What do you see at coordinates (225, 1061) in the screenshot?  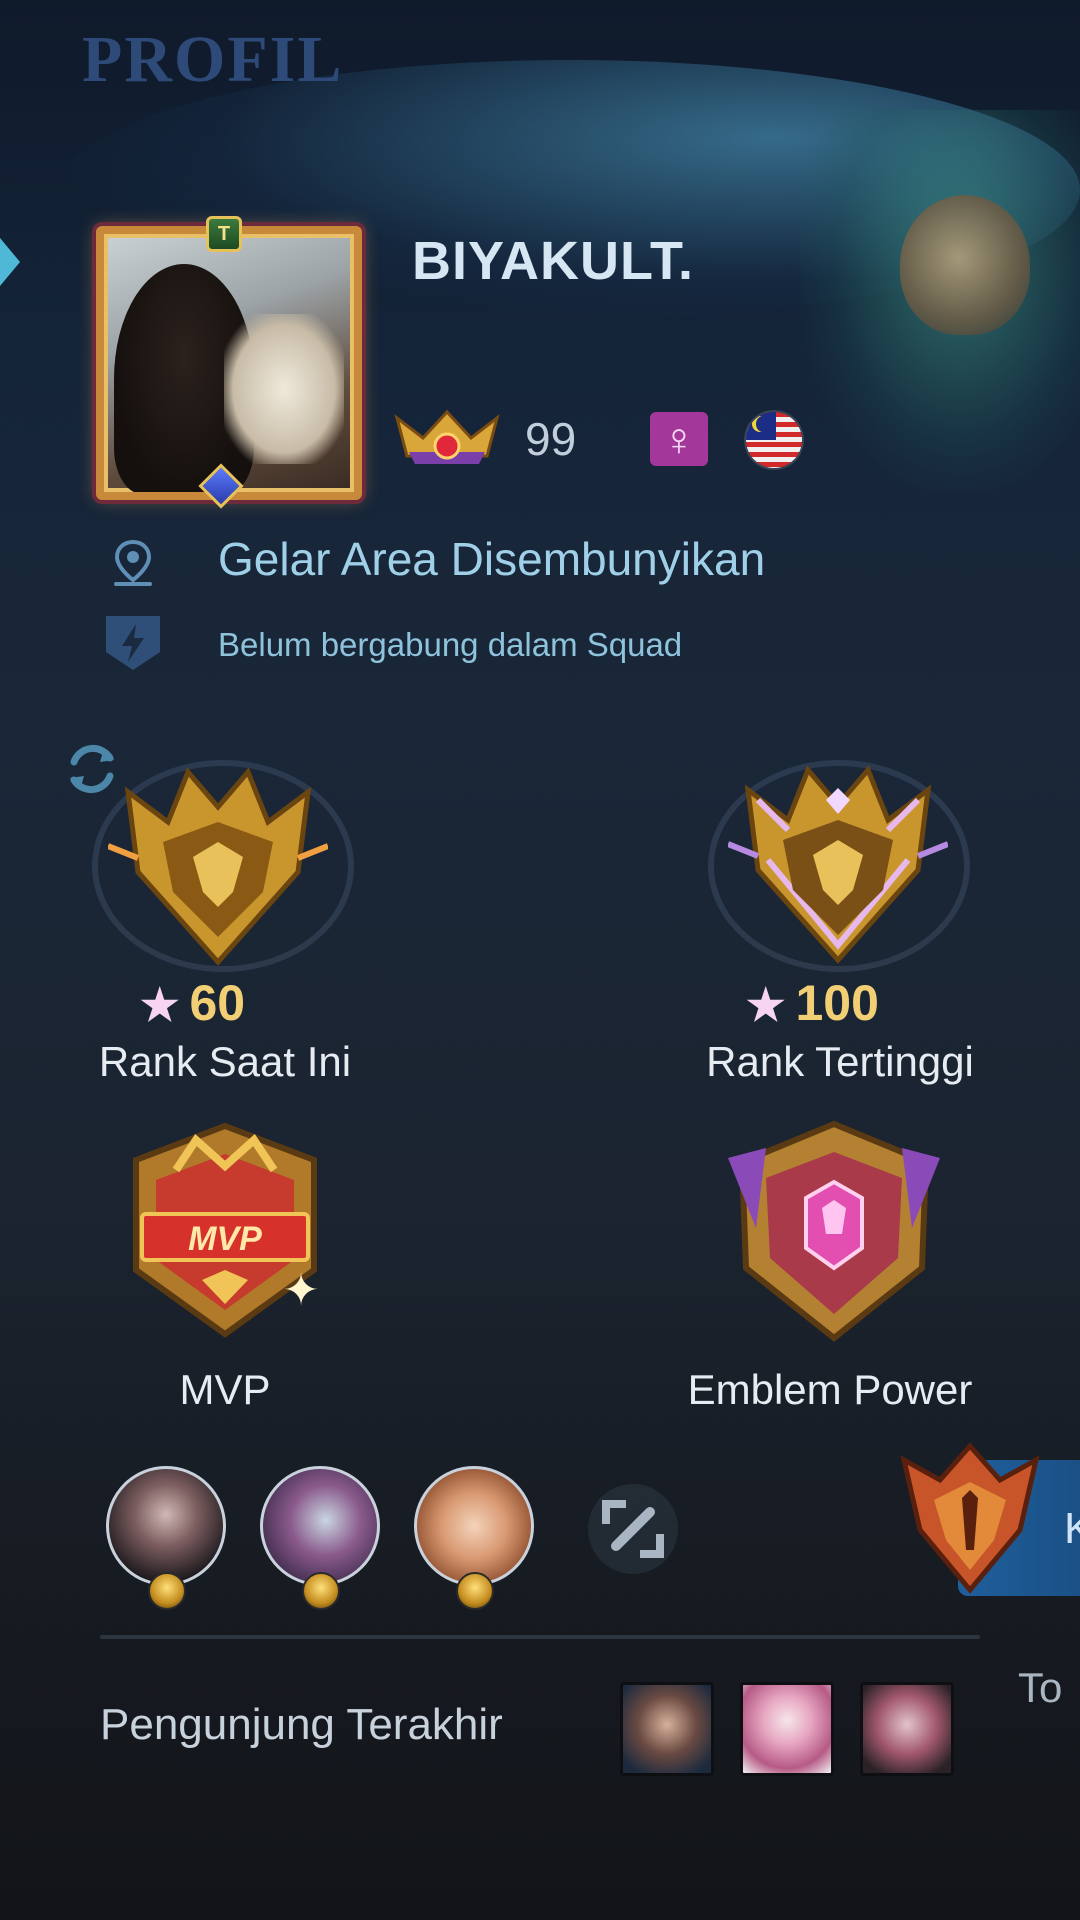 I see `current-rank-label: Rank Saat Ini` at bounding box center [225, 1061].